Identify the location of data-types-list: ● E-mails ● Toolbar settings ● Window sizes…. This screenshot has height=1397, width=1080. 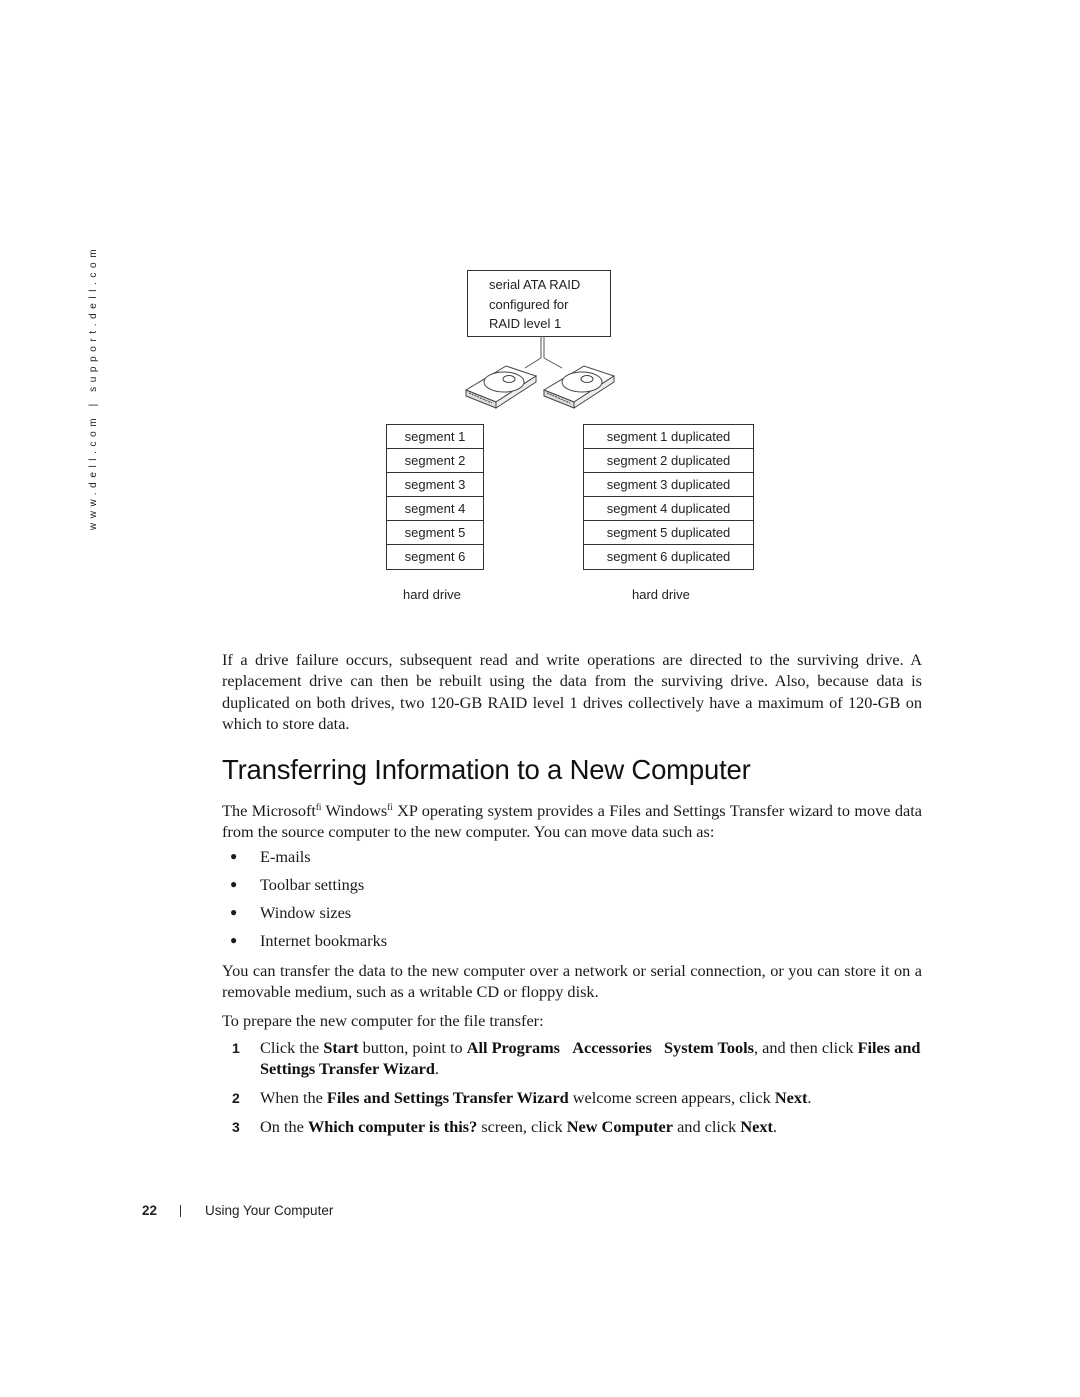
(308, 902).